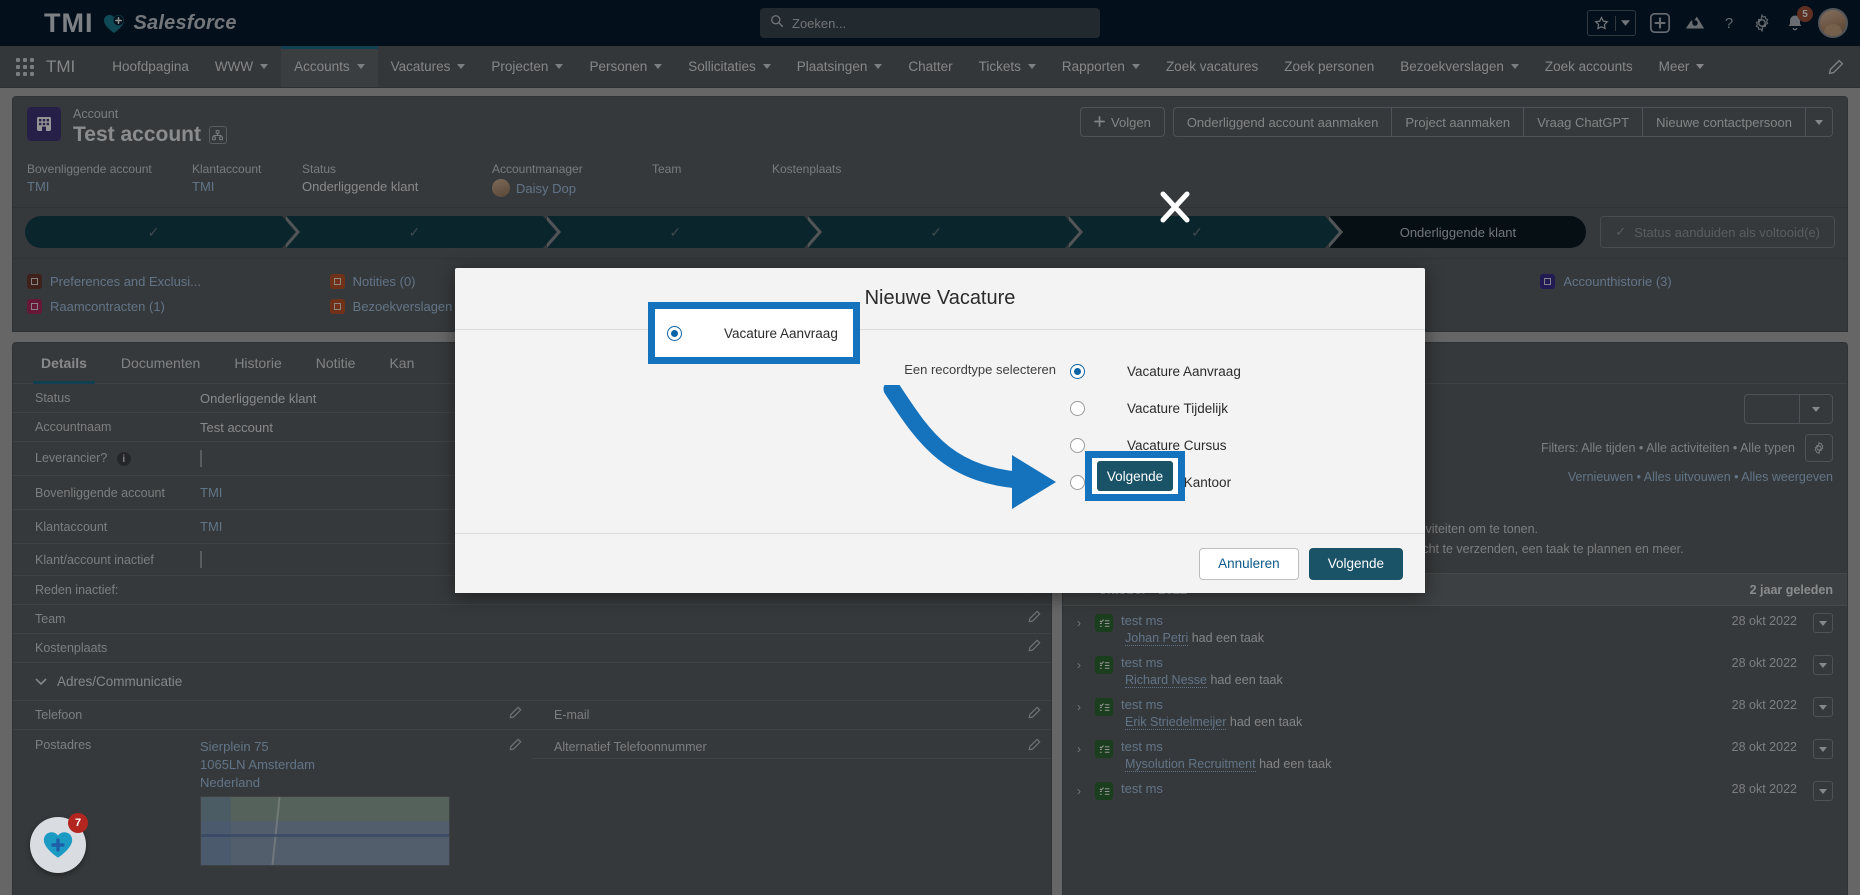 The width and height of the screenshot is (1860, 895). I want to click on chat-widget-button: 7, so click(59, 843).